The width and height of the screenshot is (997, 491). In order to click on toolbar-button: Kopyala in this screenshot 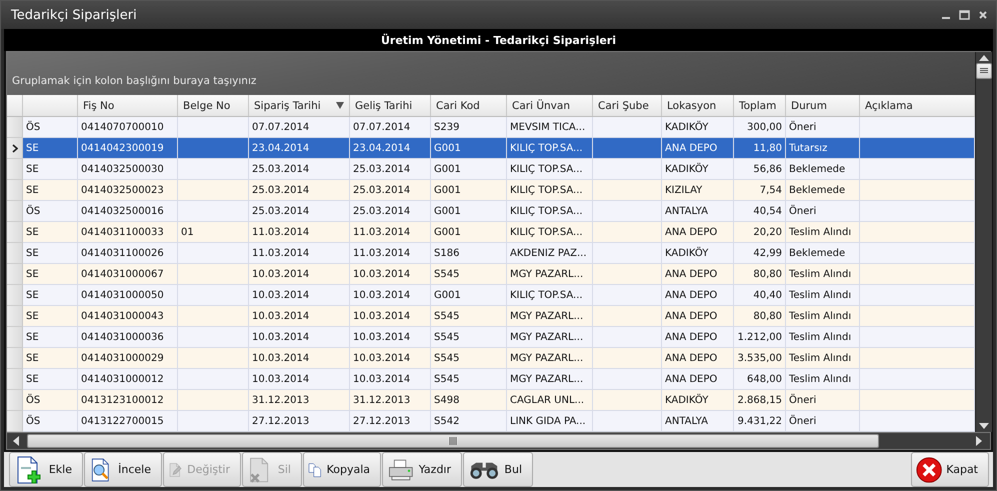, I will do `click(342, 469)`.